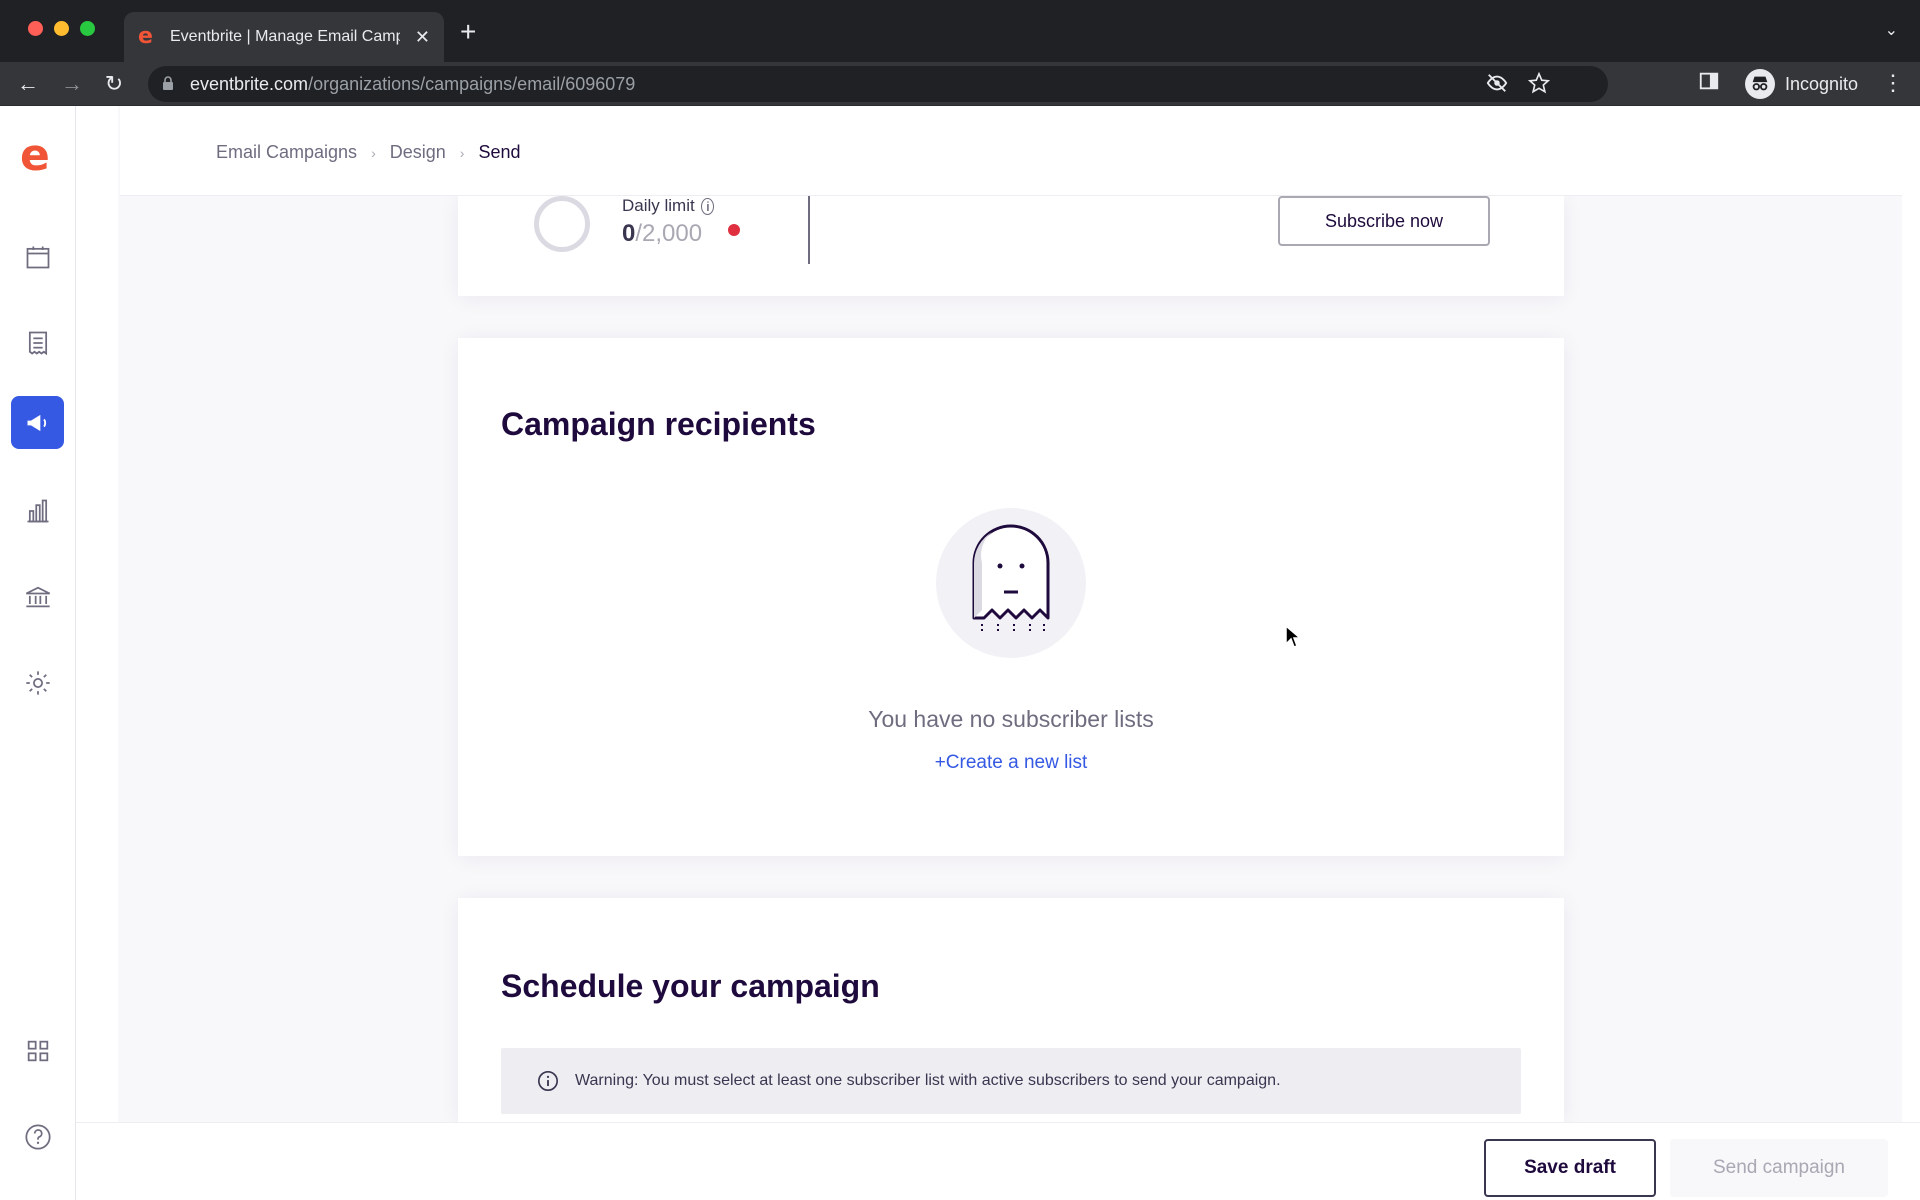 The width and height of the screenshot is (1920, 1200). I want to click on profile-label: Incognito, so click(1821, 83).